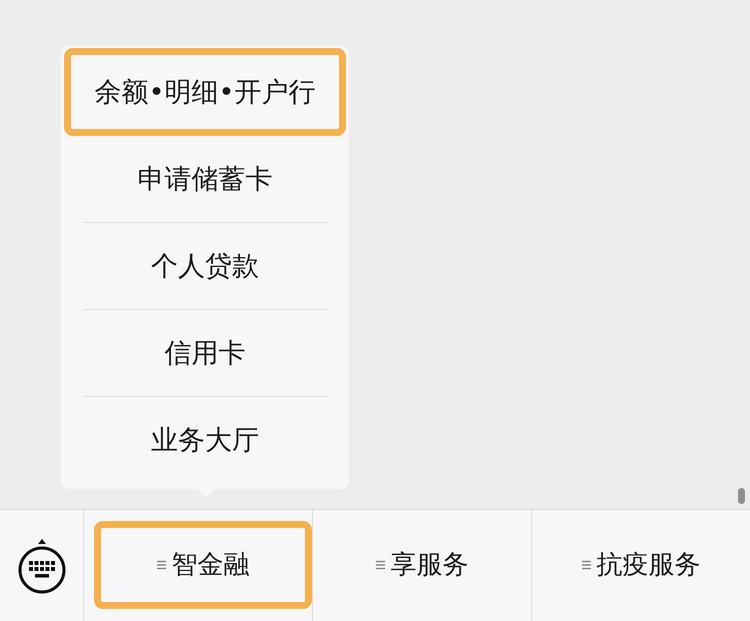 The height and width of the screenshot is (621, 750). Describe the element at coordinates (205, 266) in the screenshot. I see `menu-item: 个人贷款` at that location.